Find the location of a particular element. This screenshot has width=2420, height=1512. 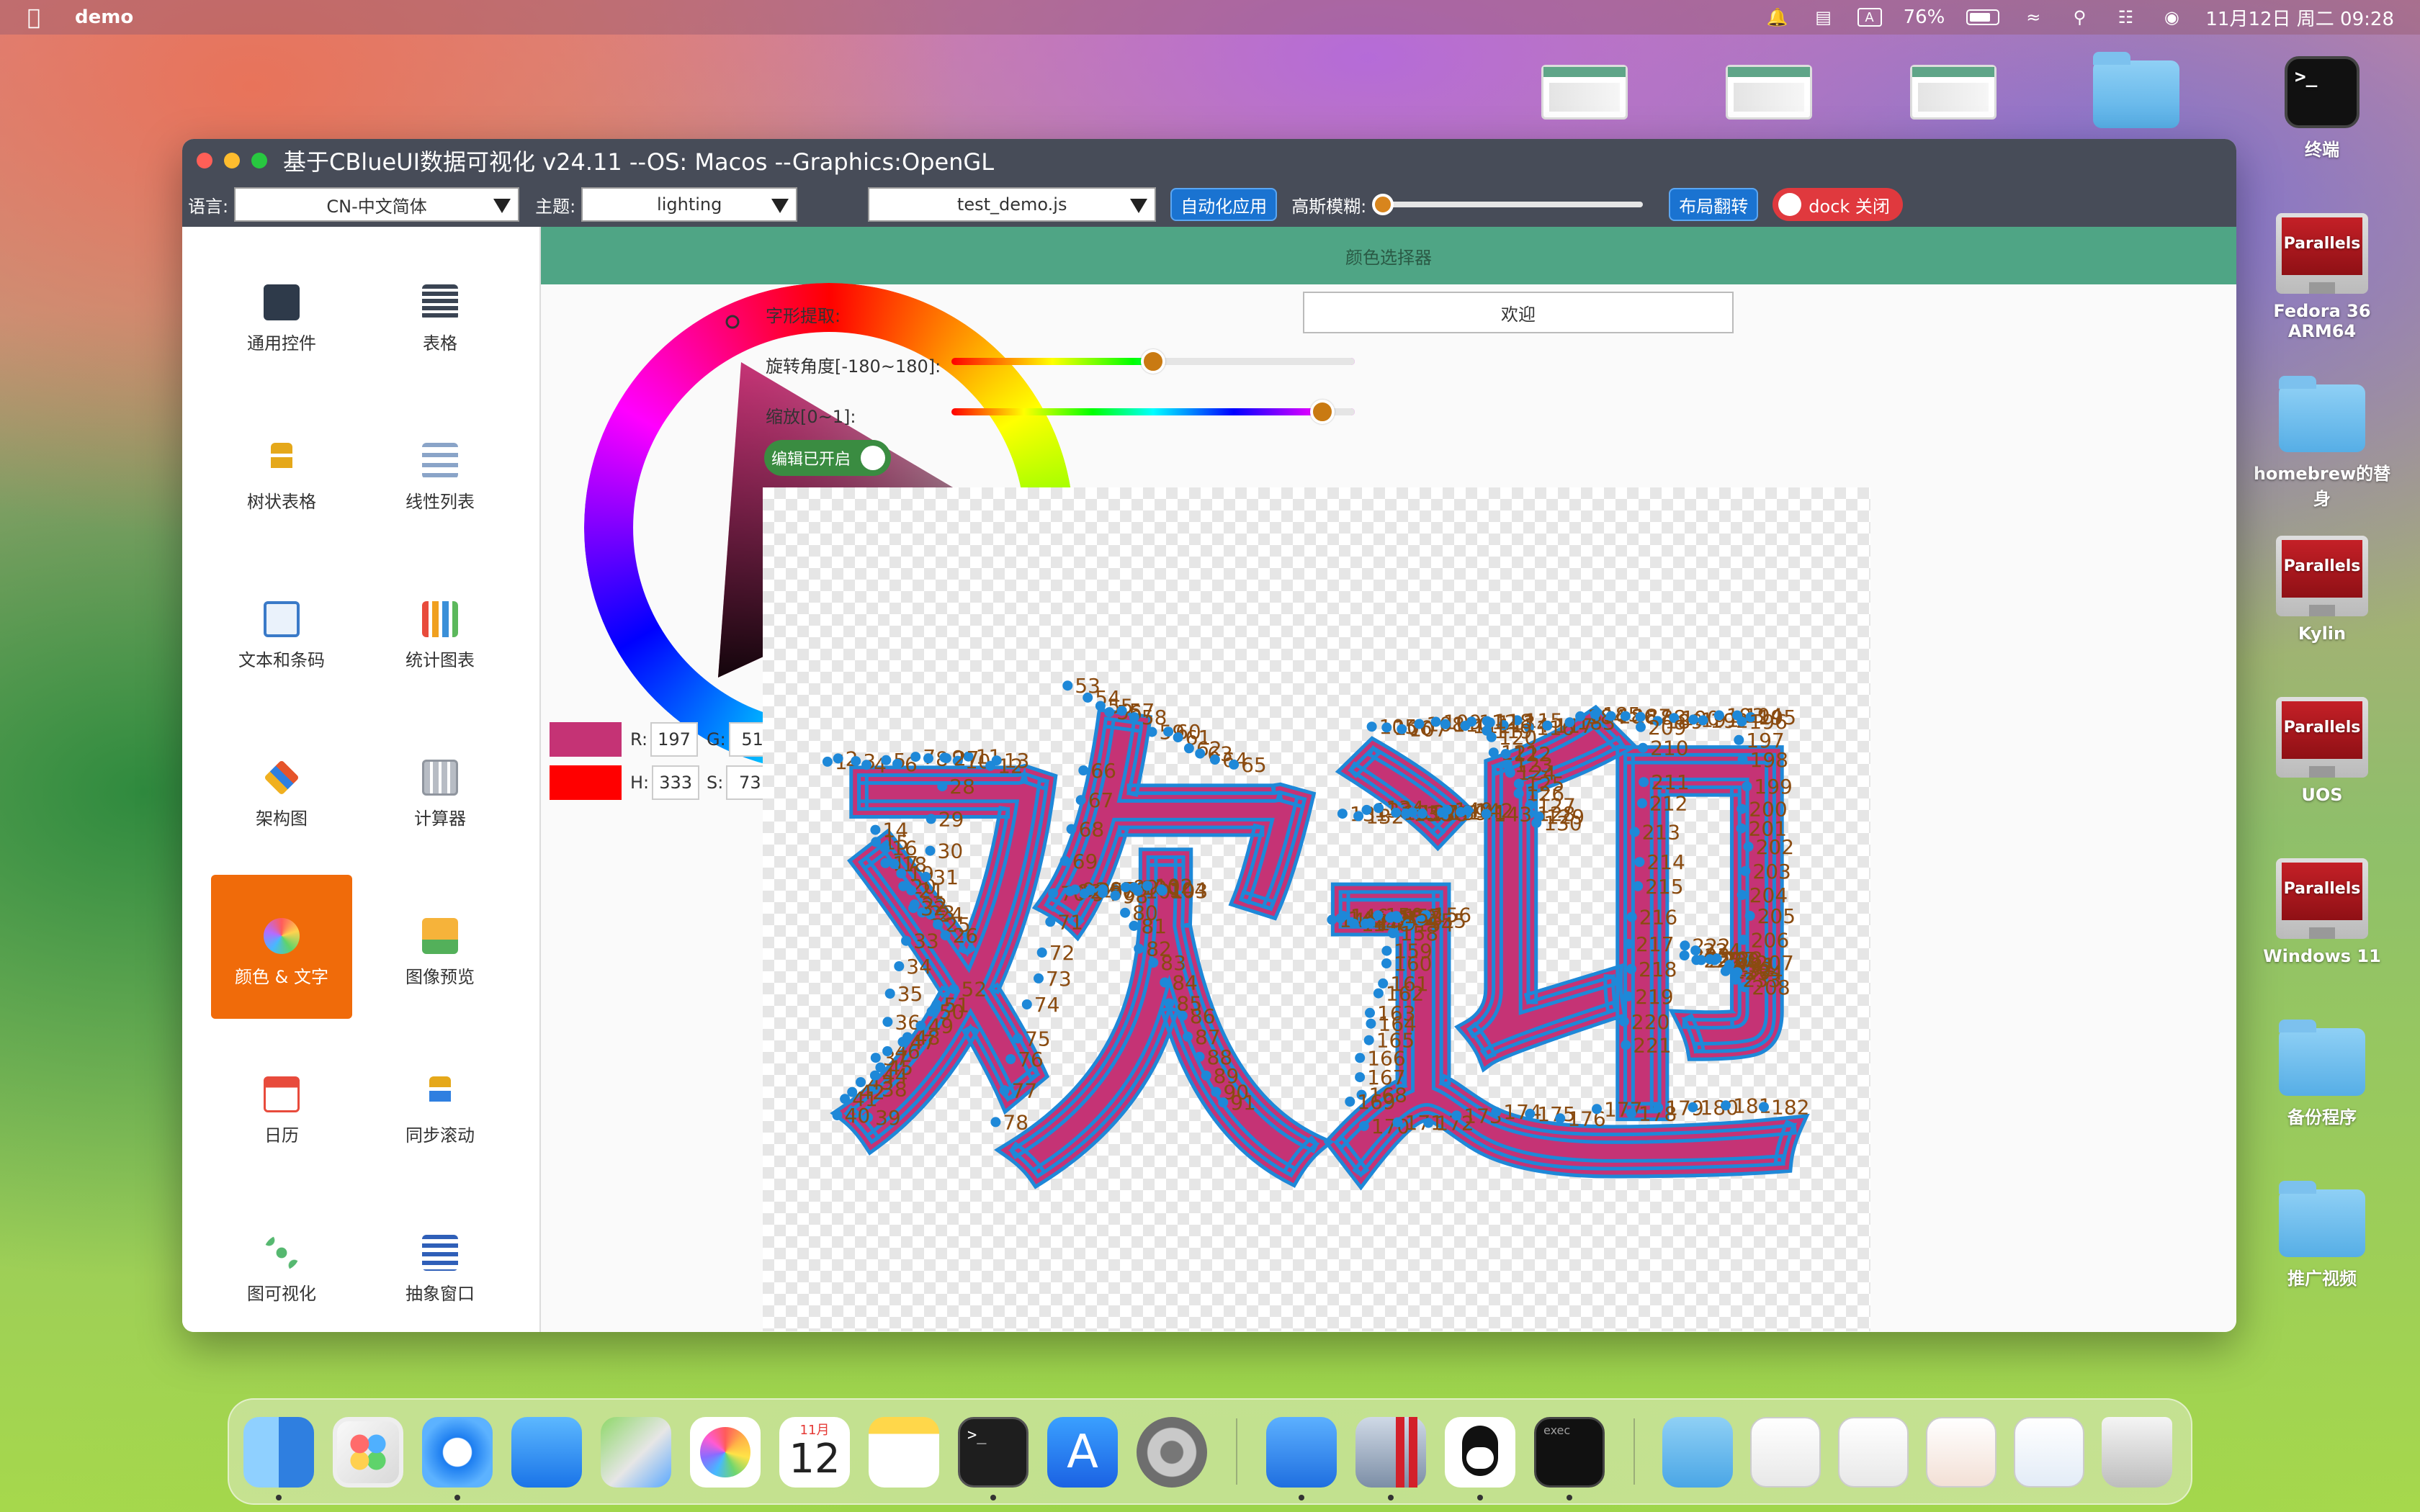

sidebar-item: 同步滚动 is located at coordinates (440, 1105).